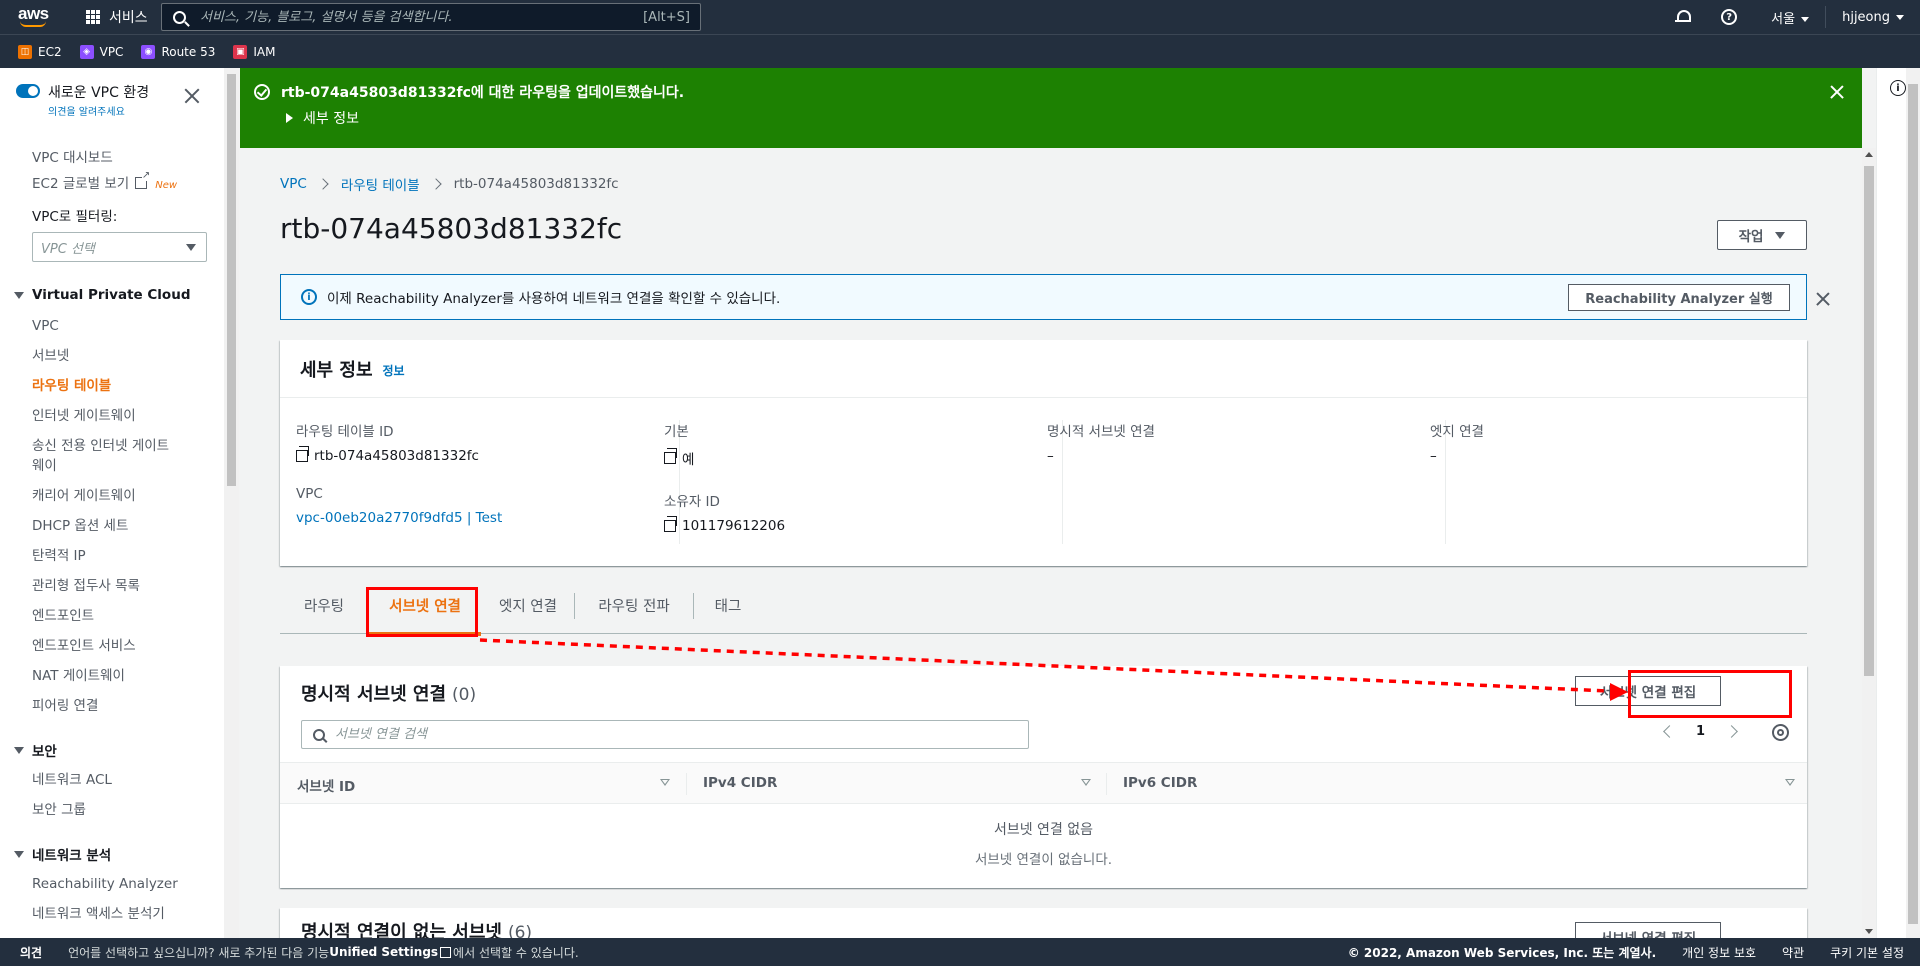 This screenshot has width=1920, height=966. Describe the element at coordinates (688, 460) in the screenshot. I see `field-value: 예` at that location.